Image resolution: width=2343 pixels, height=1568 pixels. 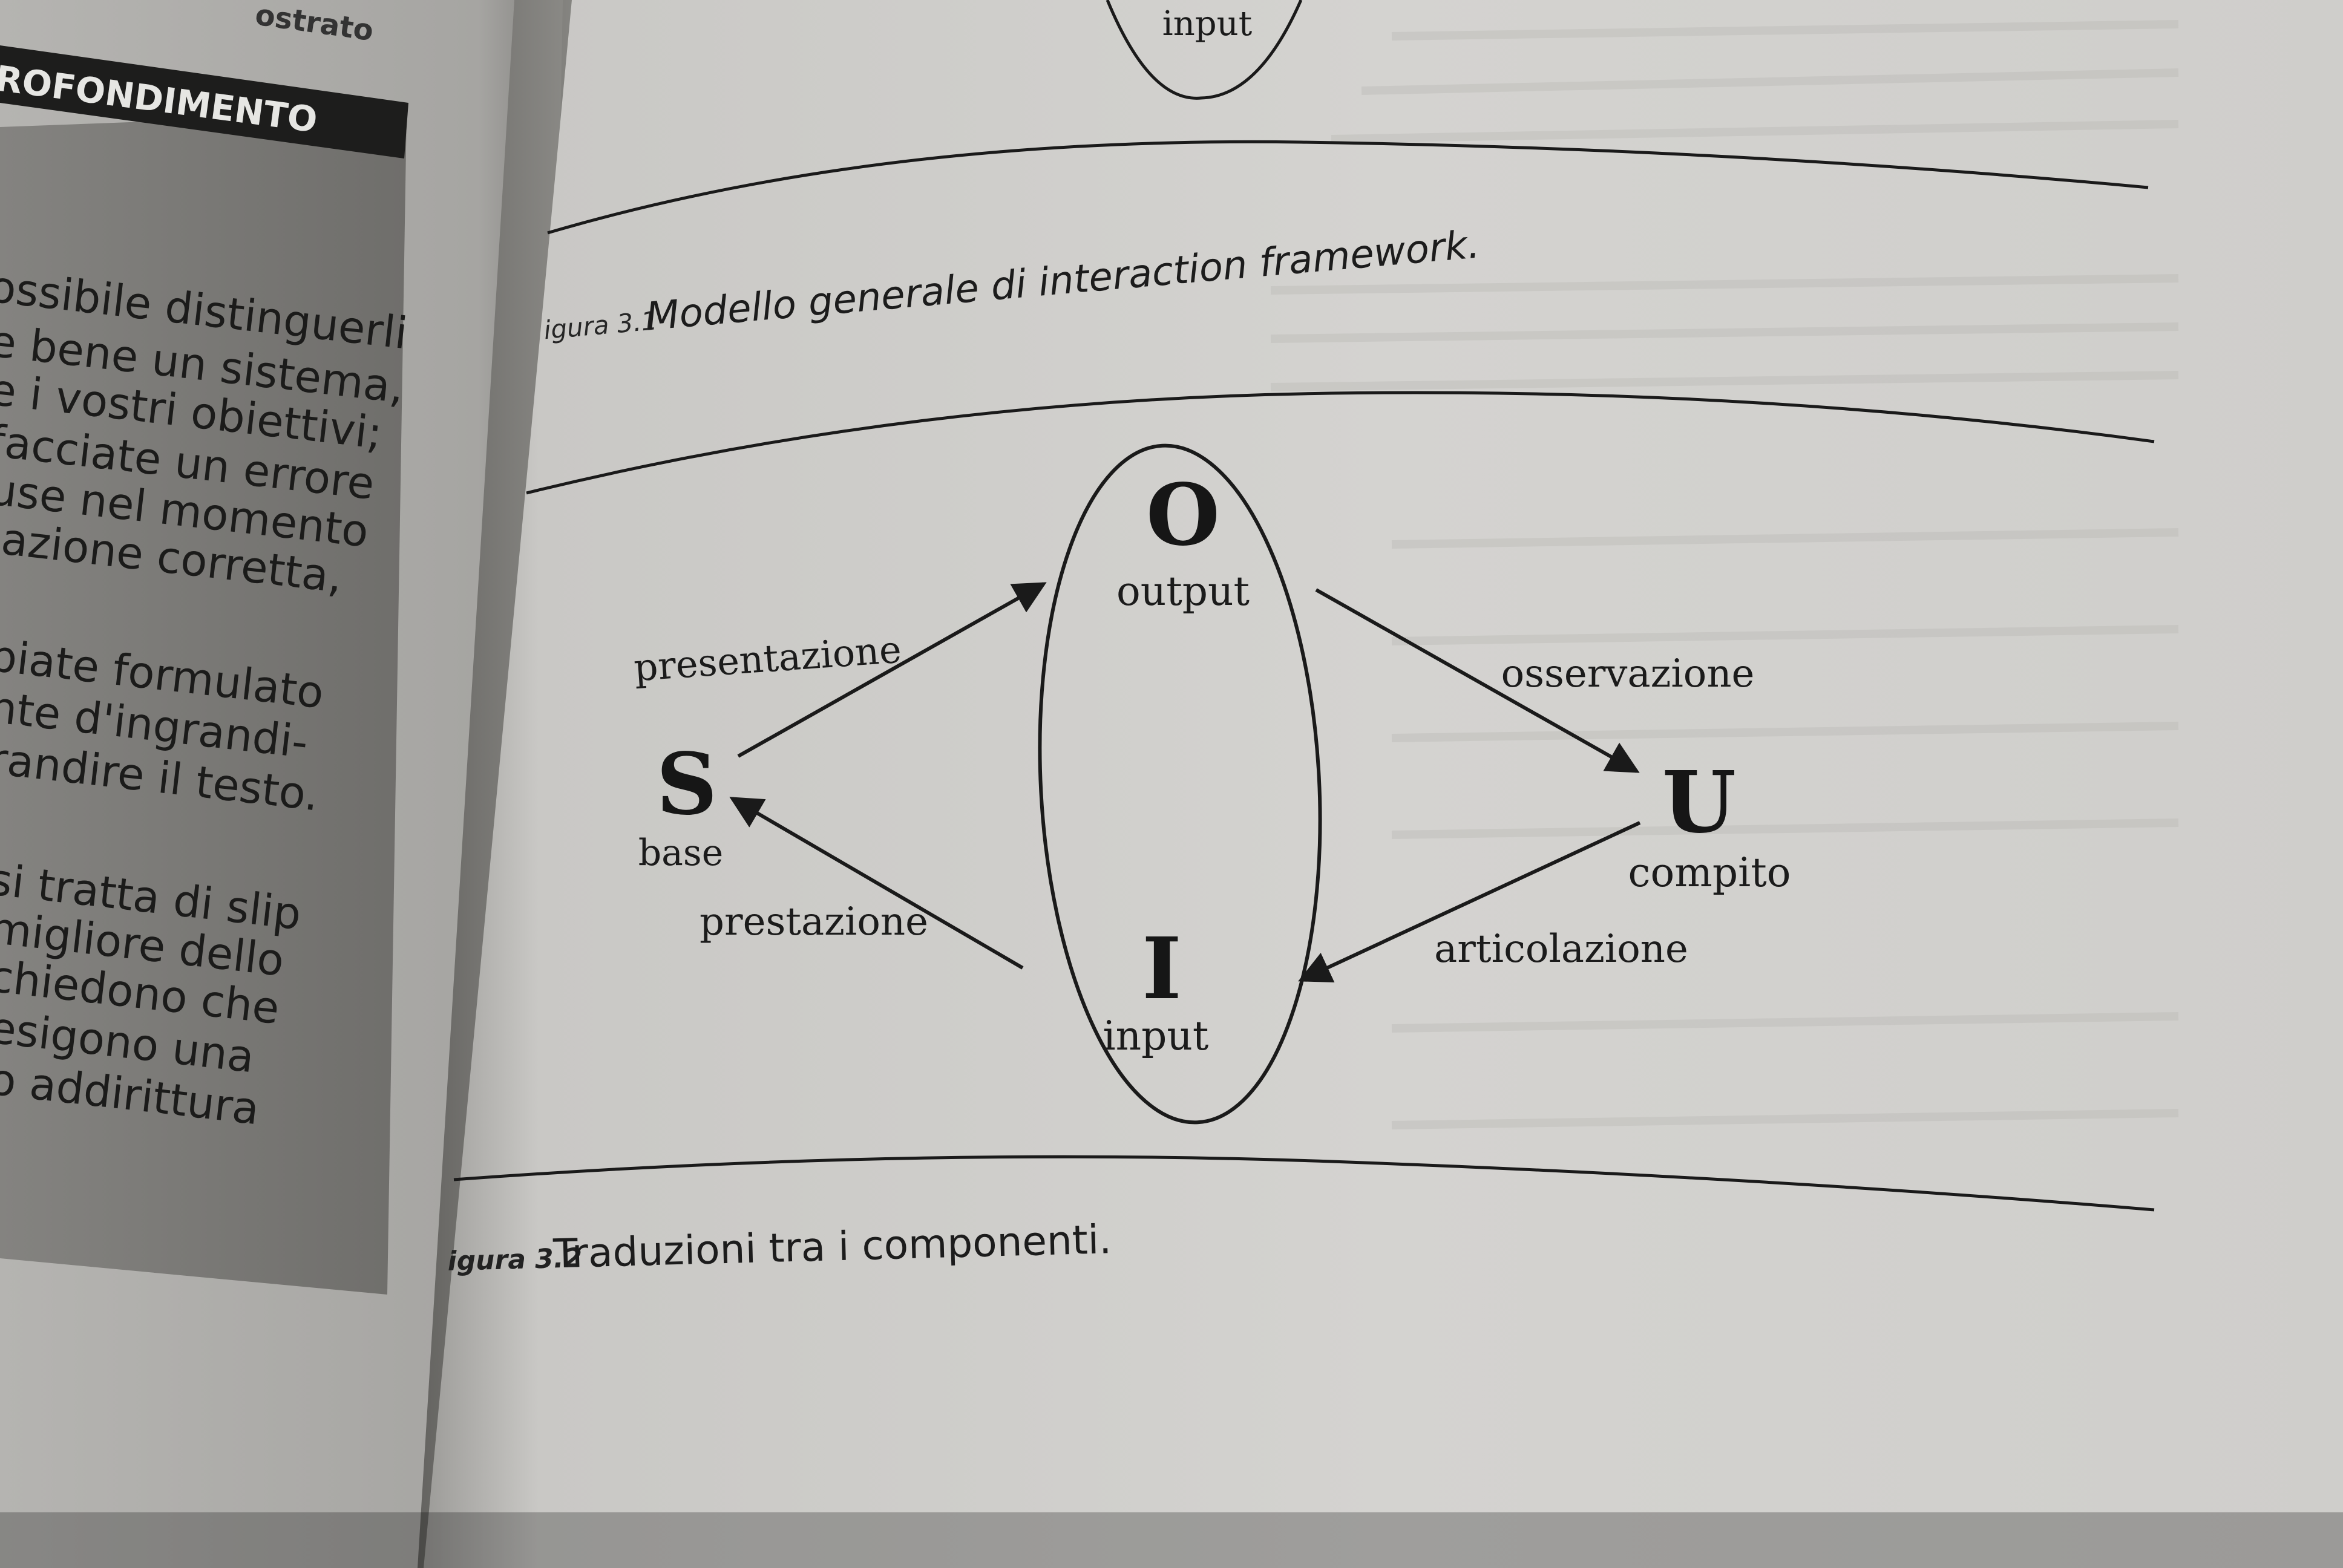 I want to click on node-u-label: compito, so click(x=1710, y=873).